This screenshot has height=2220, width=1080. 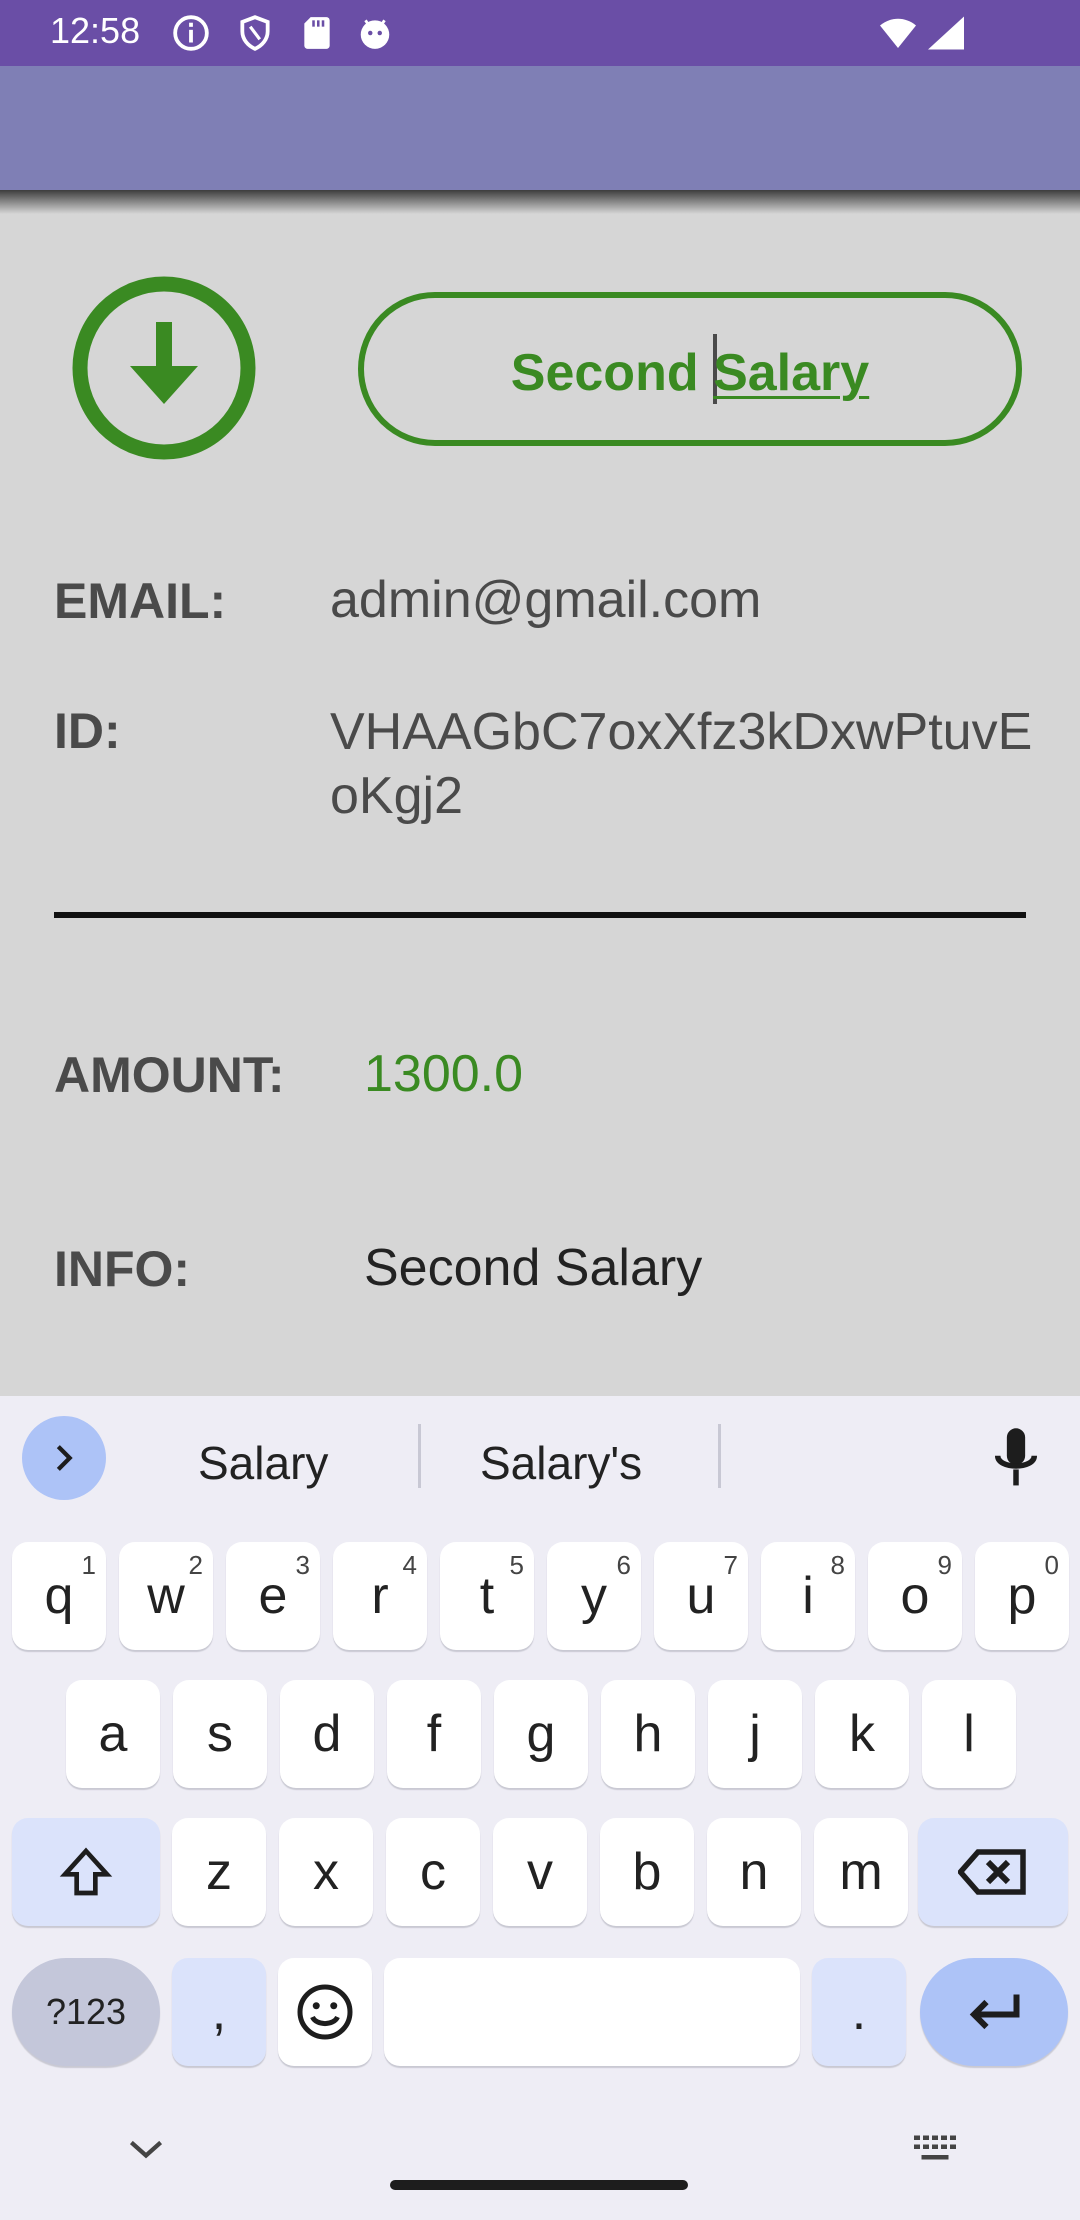 I want to click on microphone-icon, so click(x=1016, y=1458).